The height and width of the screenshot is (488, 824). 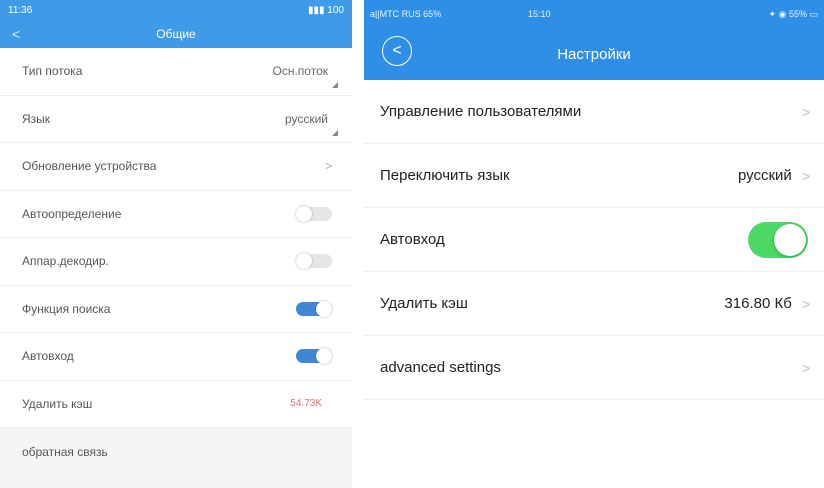 I want to click on user-management-row: Управление пользователями >, so click(x=594, y=112).